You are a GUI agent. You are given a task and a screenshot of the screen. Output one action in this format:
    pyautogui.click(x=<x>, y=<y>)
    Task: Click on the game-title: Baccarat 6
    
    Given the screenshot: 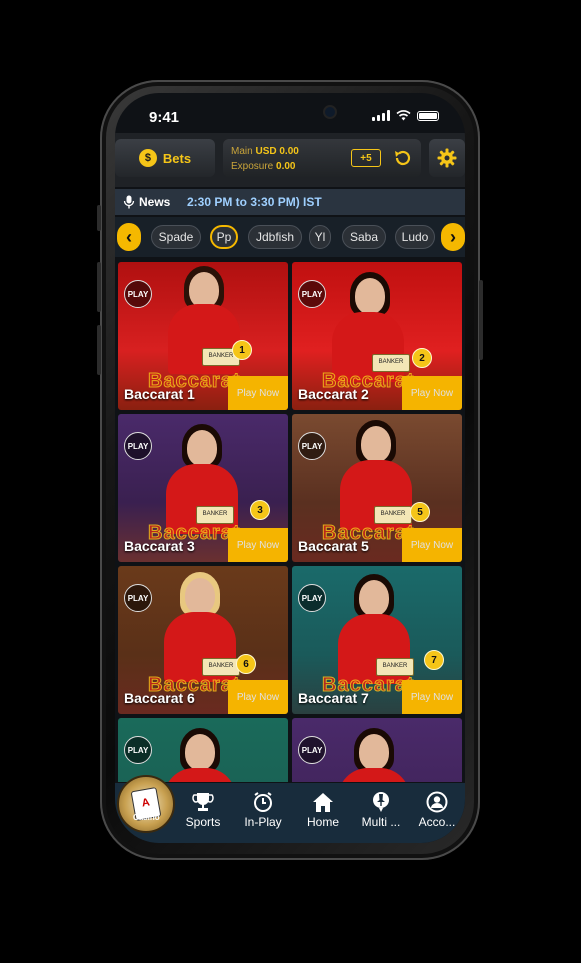 What is the action you would take?
    pyautogui.click(x=159, y=698)
    